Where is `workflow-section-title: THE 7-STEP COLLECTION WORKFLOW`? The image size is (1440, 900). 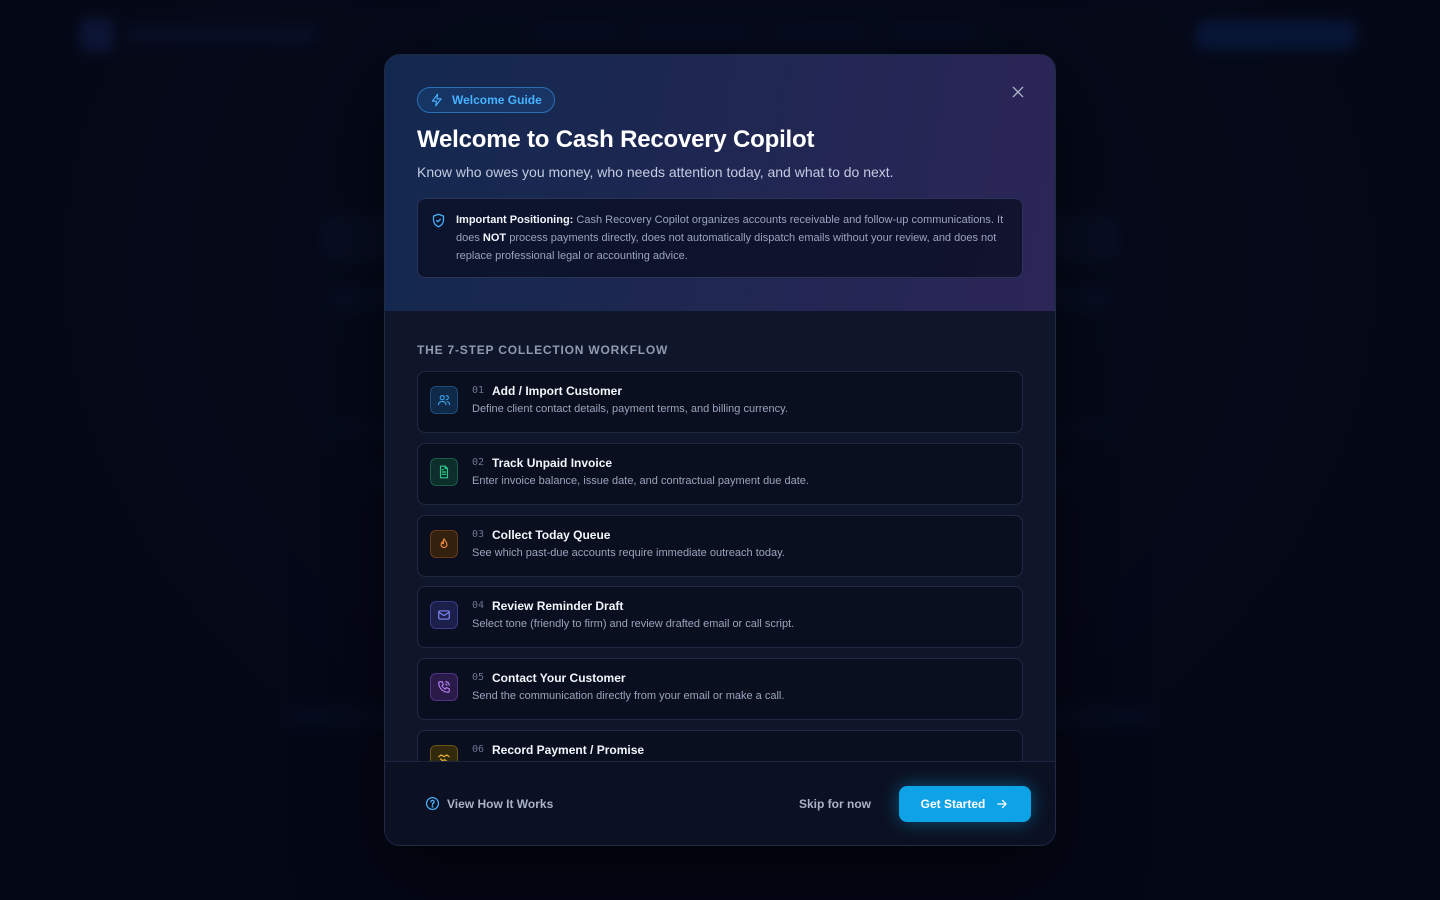
workflow-section-title: THE 7-STEP COLLECTION WORKFLOW is located at coordinates (543, 350).